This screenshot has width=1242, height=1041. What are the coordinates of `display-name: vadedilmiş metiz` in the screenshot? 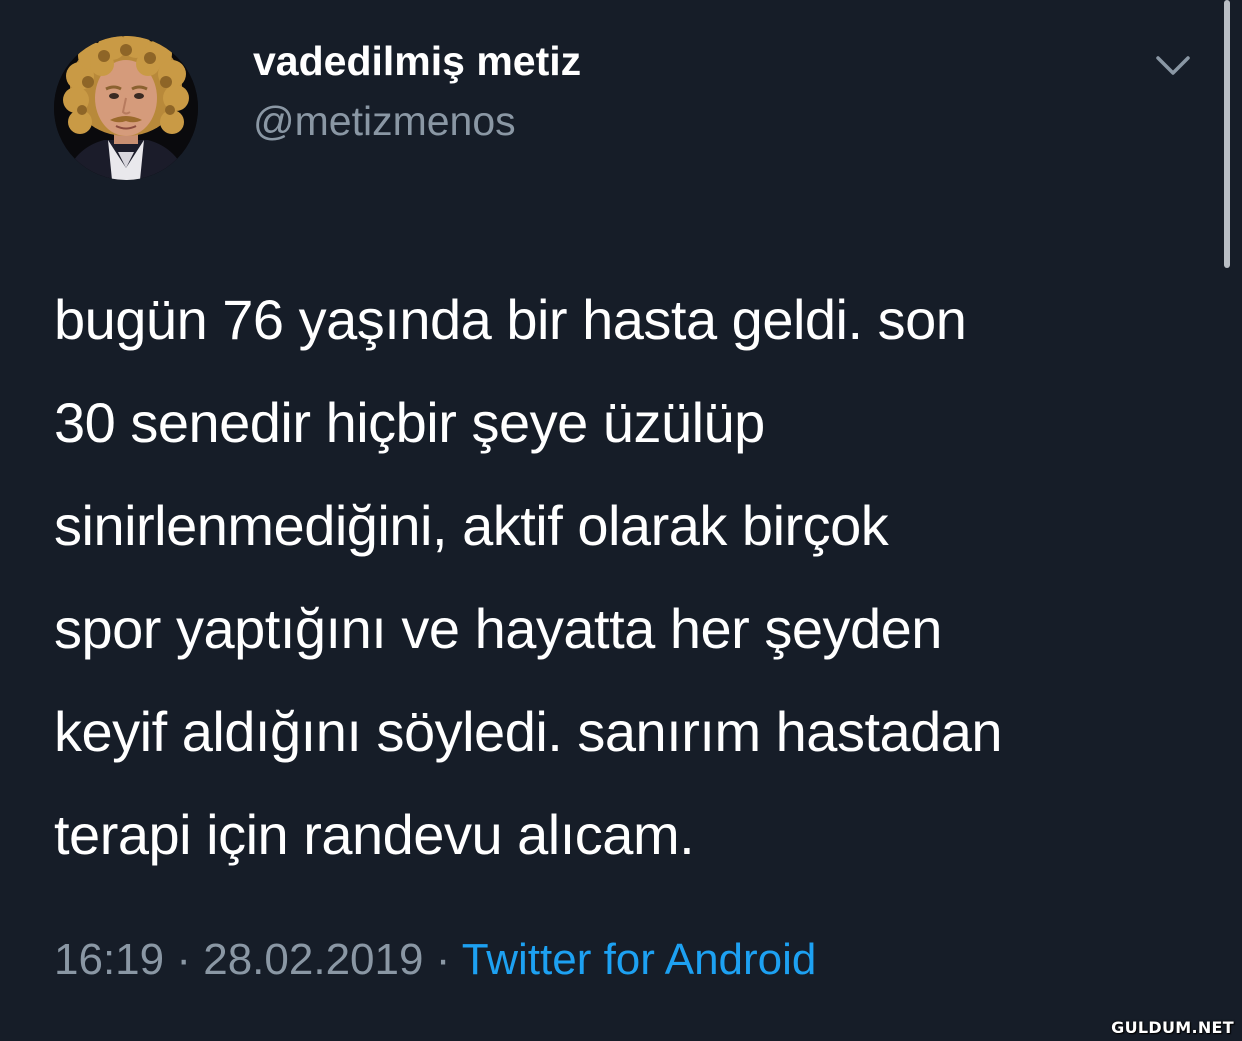 It's located at (417, 61).